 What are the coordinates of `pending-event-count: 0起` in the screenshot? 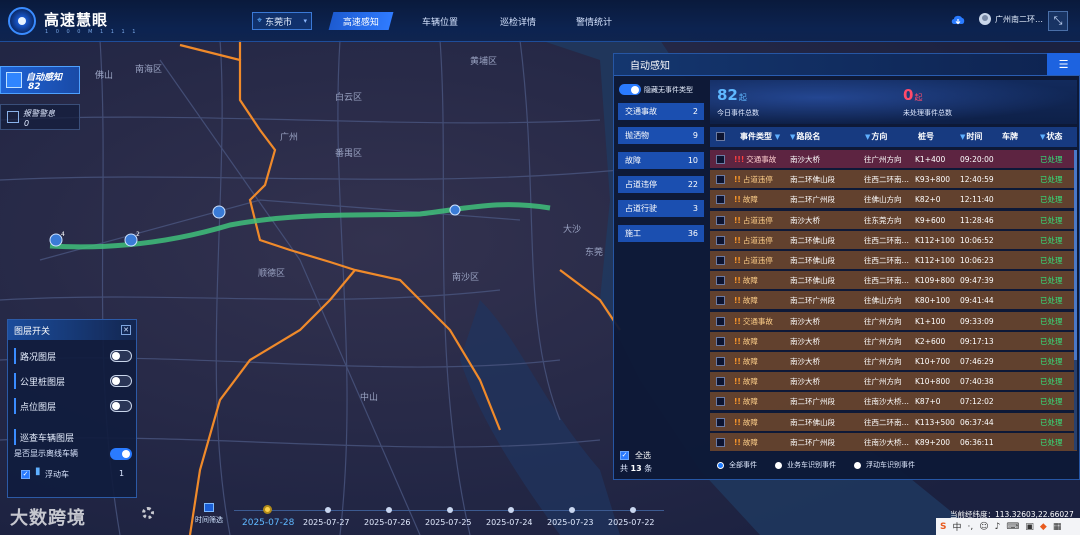 It's located at (913, 95).